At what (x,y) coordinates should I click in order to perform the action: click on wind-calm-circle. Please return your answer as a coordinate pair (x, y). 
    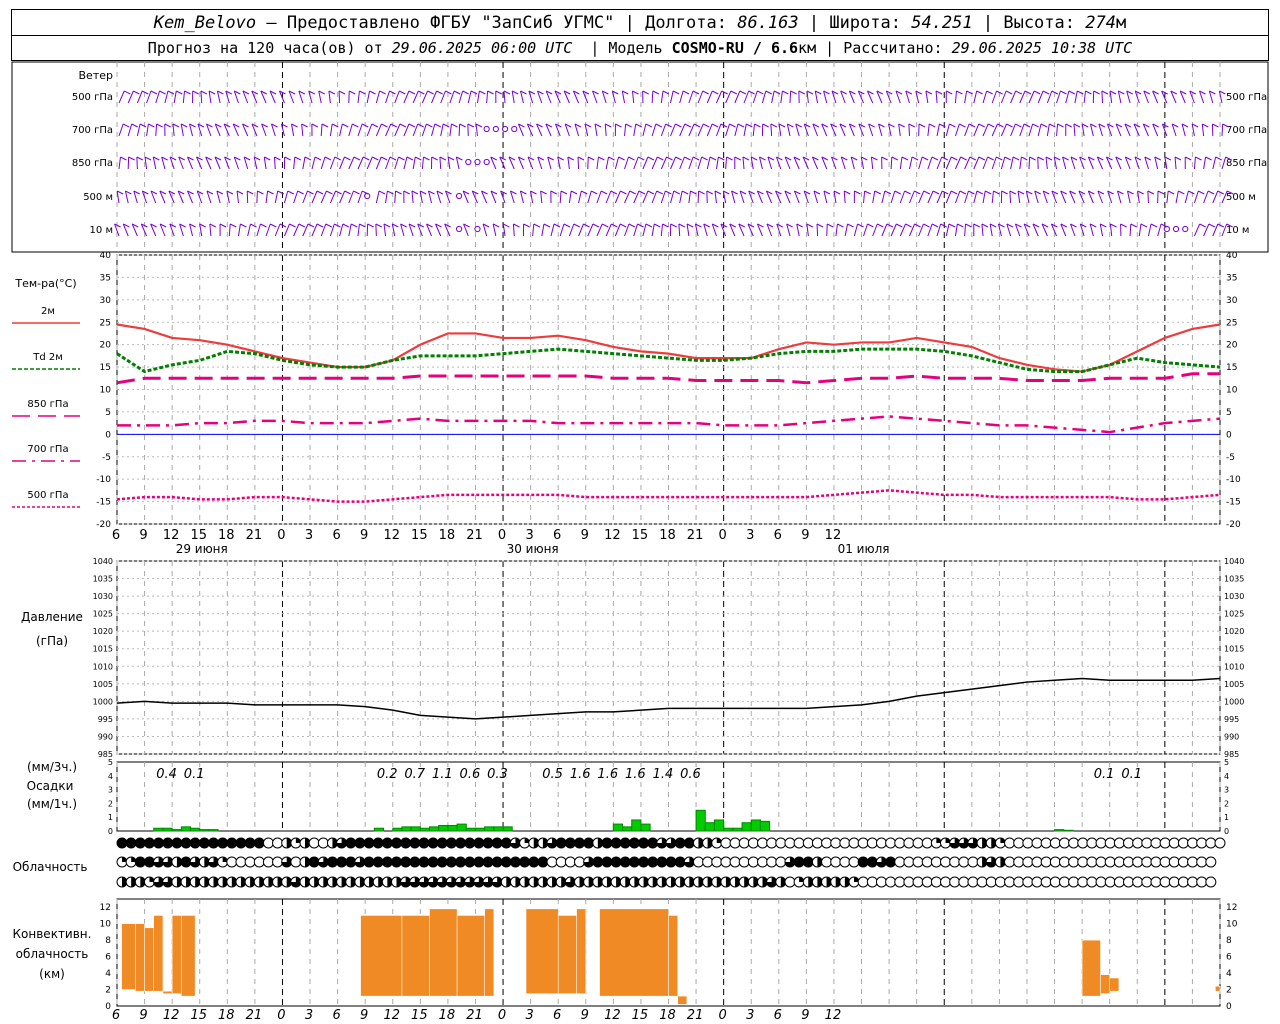
    Looking at the image, I should click on (486, 129).